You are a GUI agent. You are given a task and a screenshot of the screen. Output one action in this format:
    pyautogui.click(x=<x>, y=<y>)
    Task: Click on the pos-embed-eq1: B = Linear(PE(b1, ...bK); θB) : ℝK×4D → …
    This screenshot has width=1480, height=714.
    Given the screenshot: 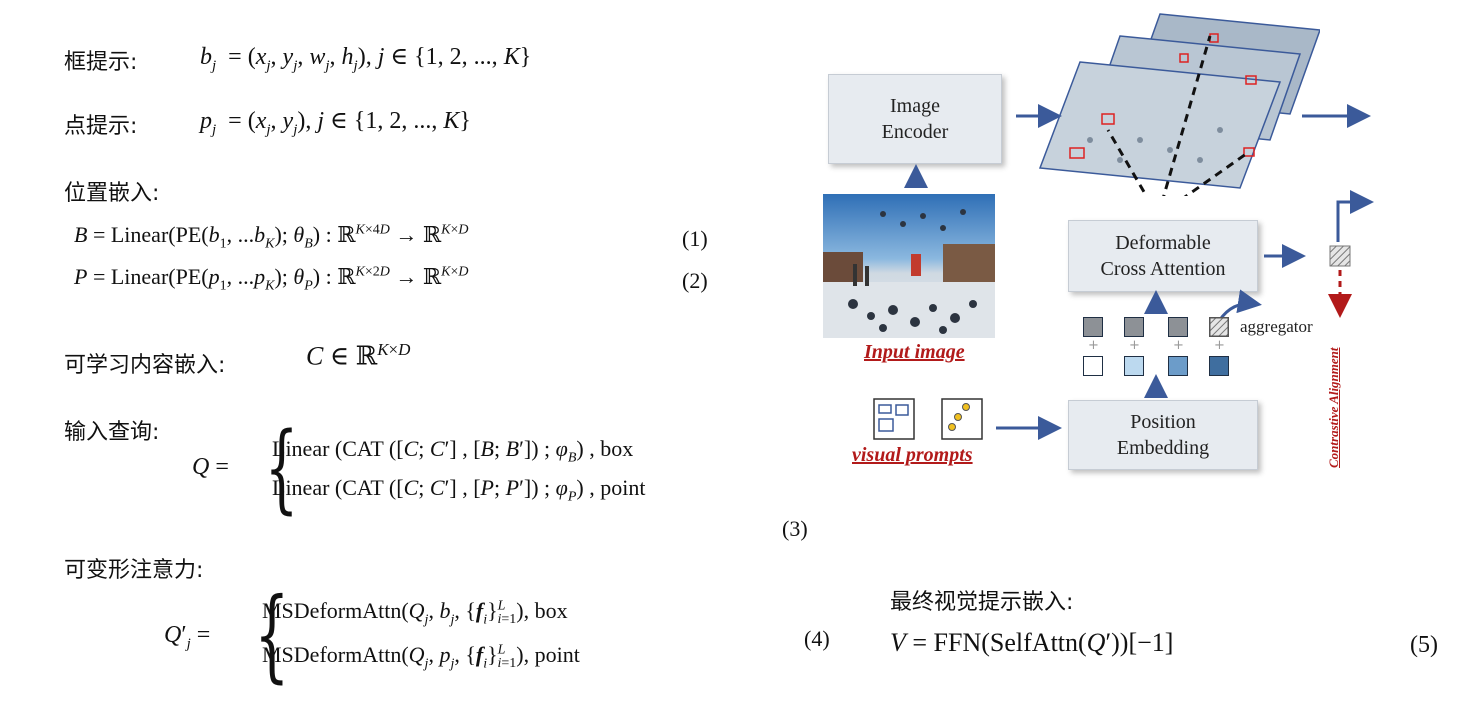 What is the action you would take?
    pyautogui.click(x=271, y=237)
    